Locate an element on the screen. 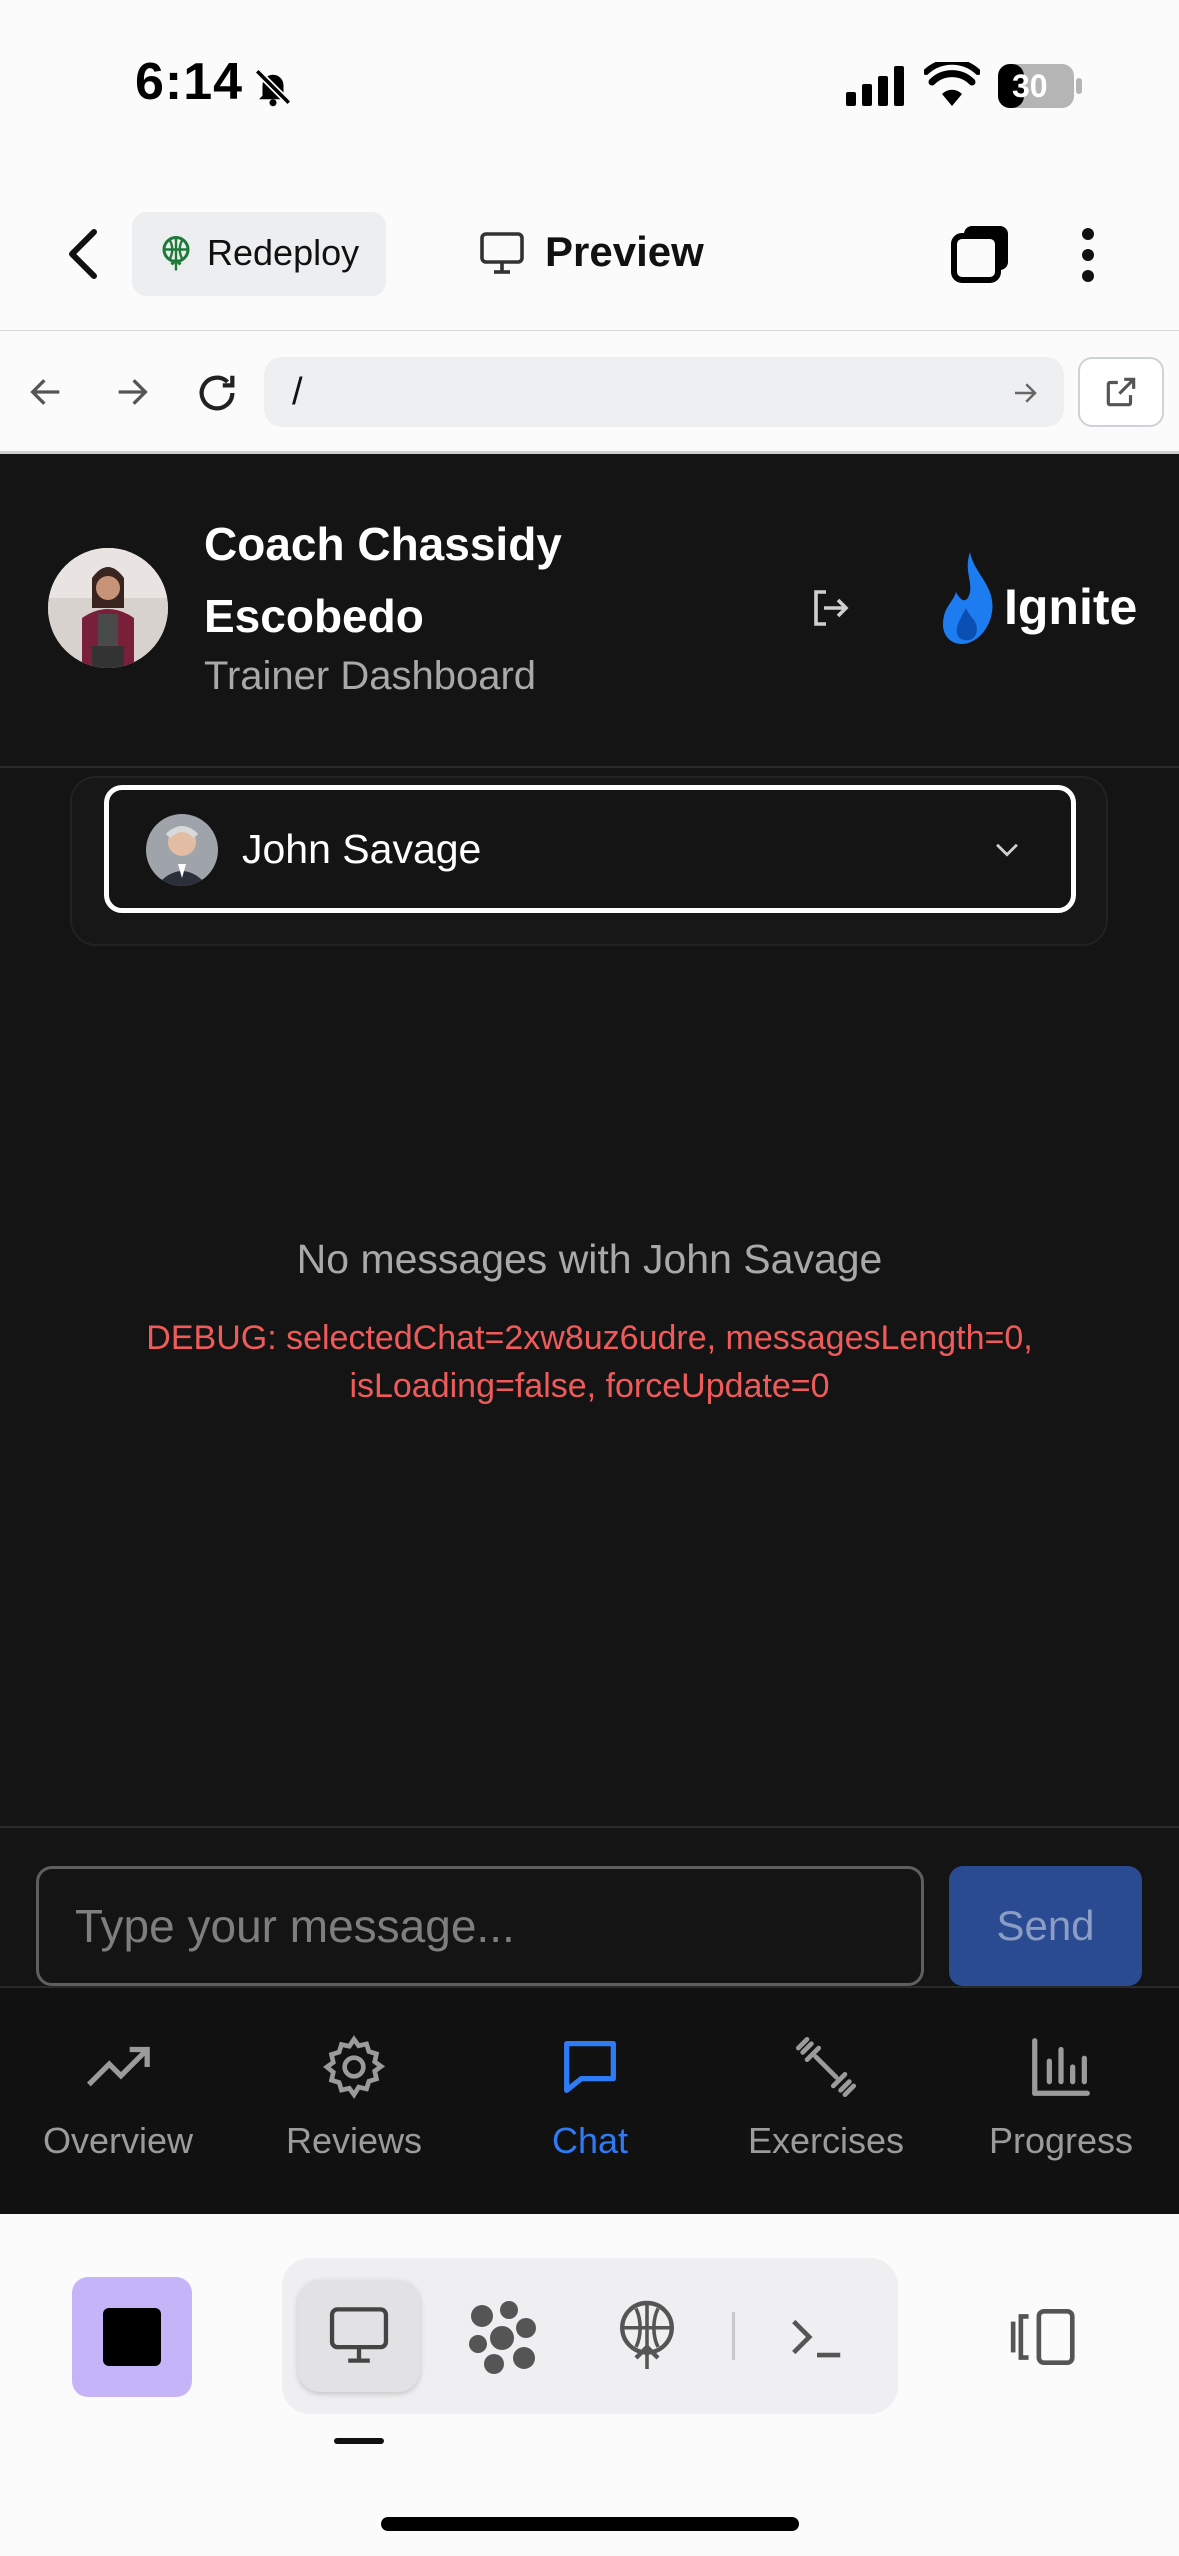 This screenshot has width=1179, height=2556. reload-icon is located at coordinates (217, 393).